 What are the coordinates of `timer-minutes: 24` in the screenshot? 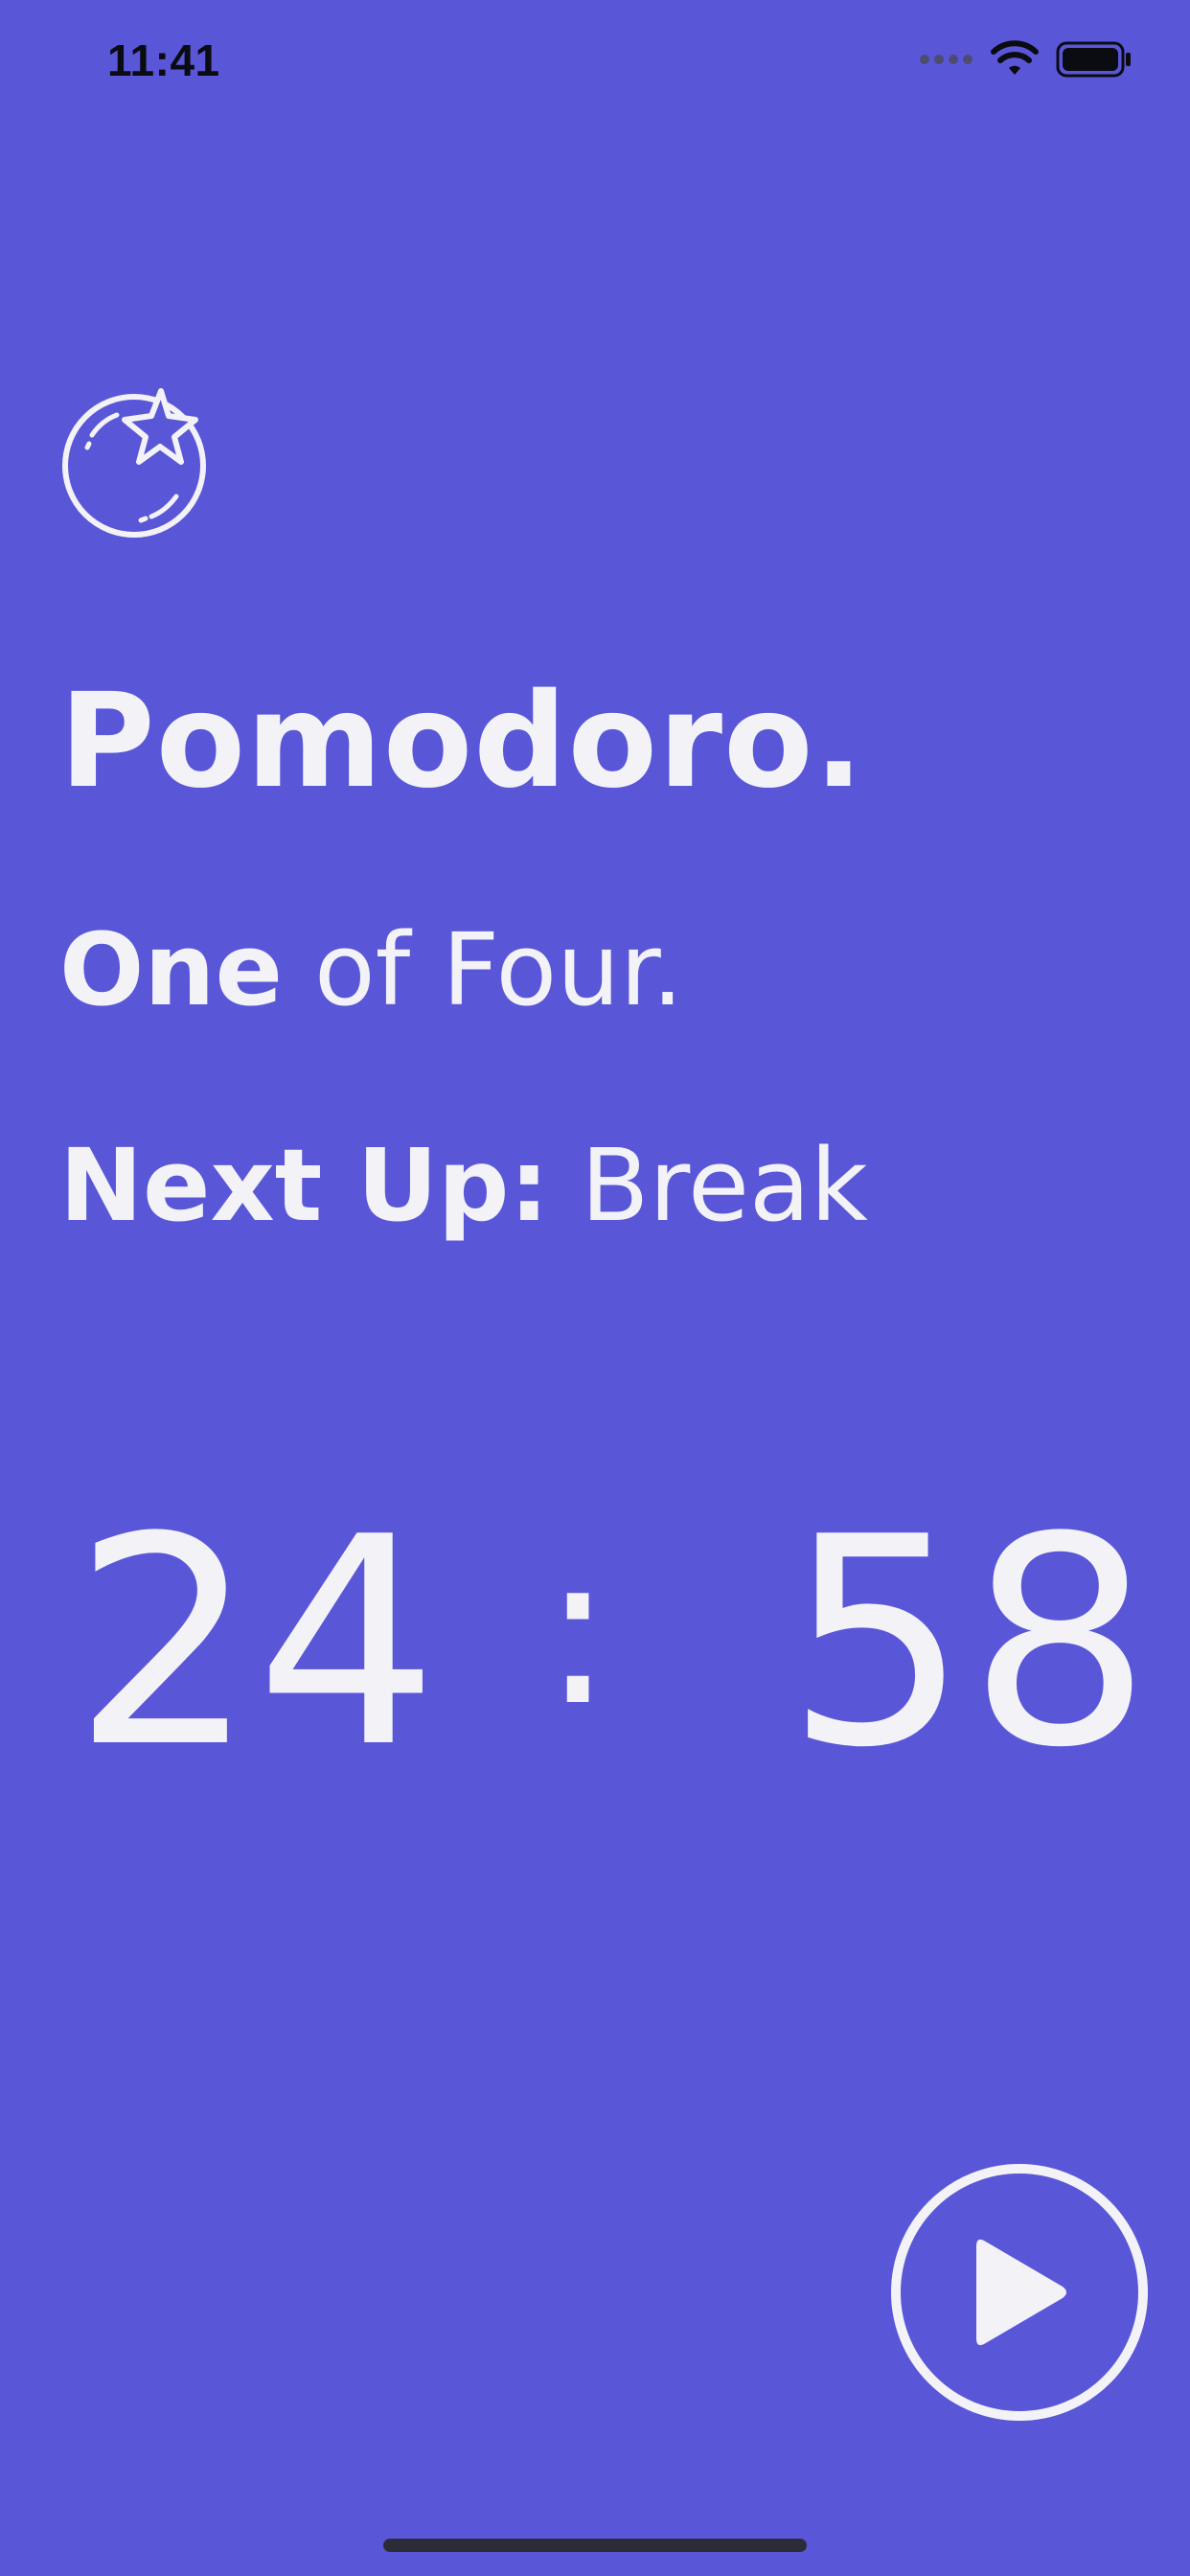 It's located at (256, 1643).